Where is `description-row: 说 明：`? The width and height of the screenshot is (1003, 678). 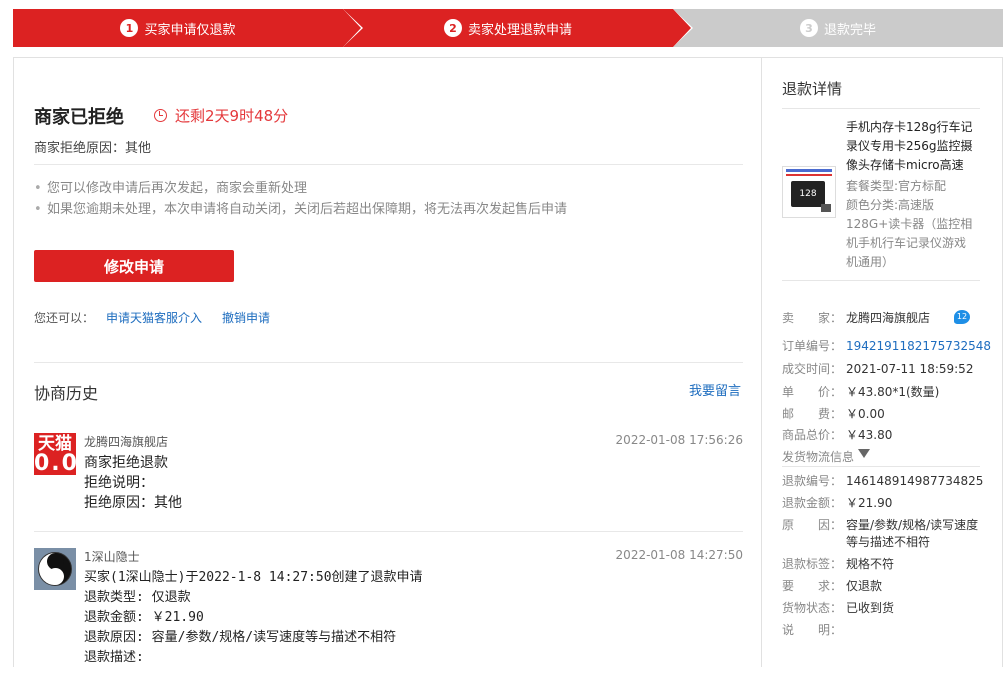
description-row: 说 明： is located at coordinates (884, 630).